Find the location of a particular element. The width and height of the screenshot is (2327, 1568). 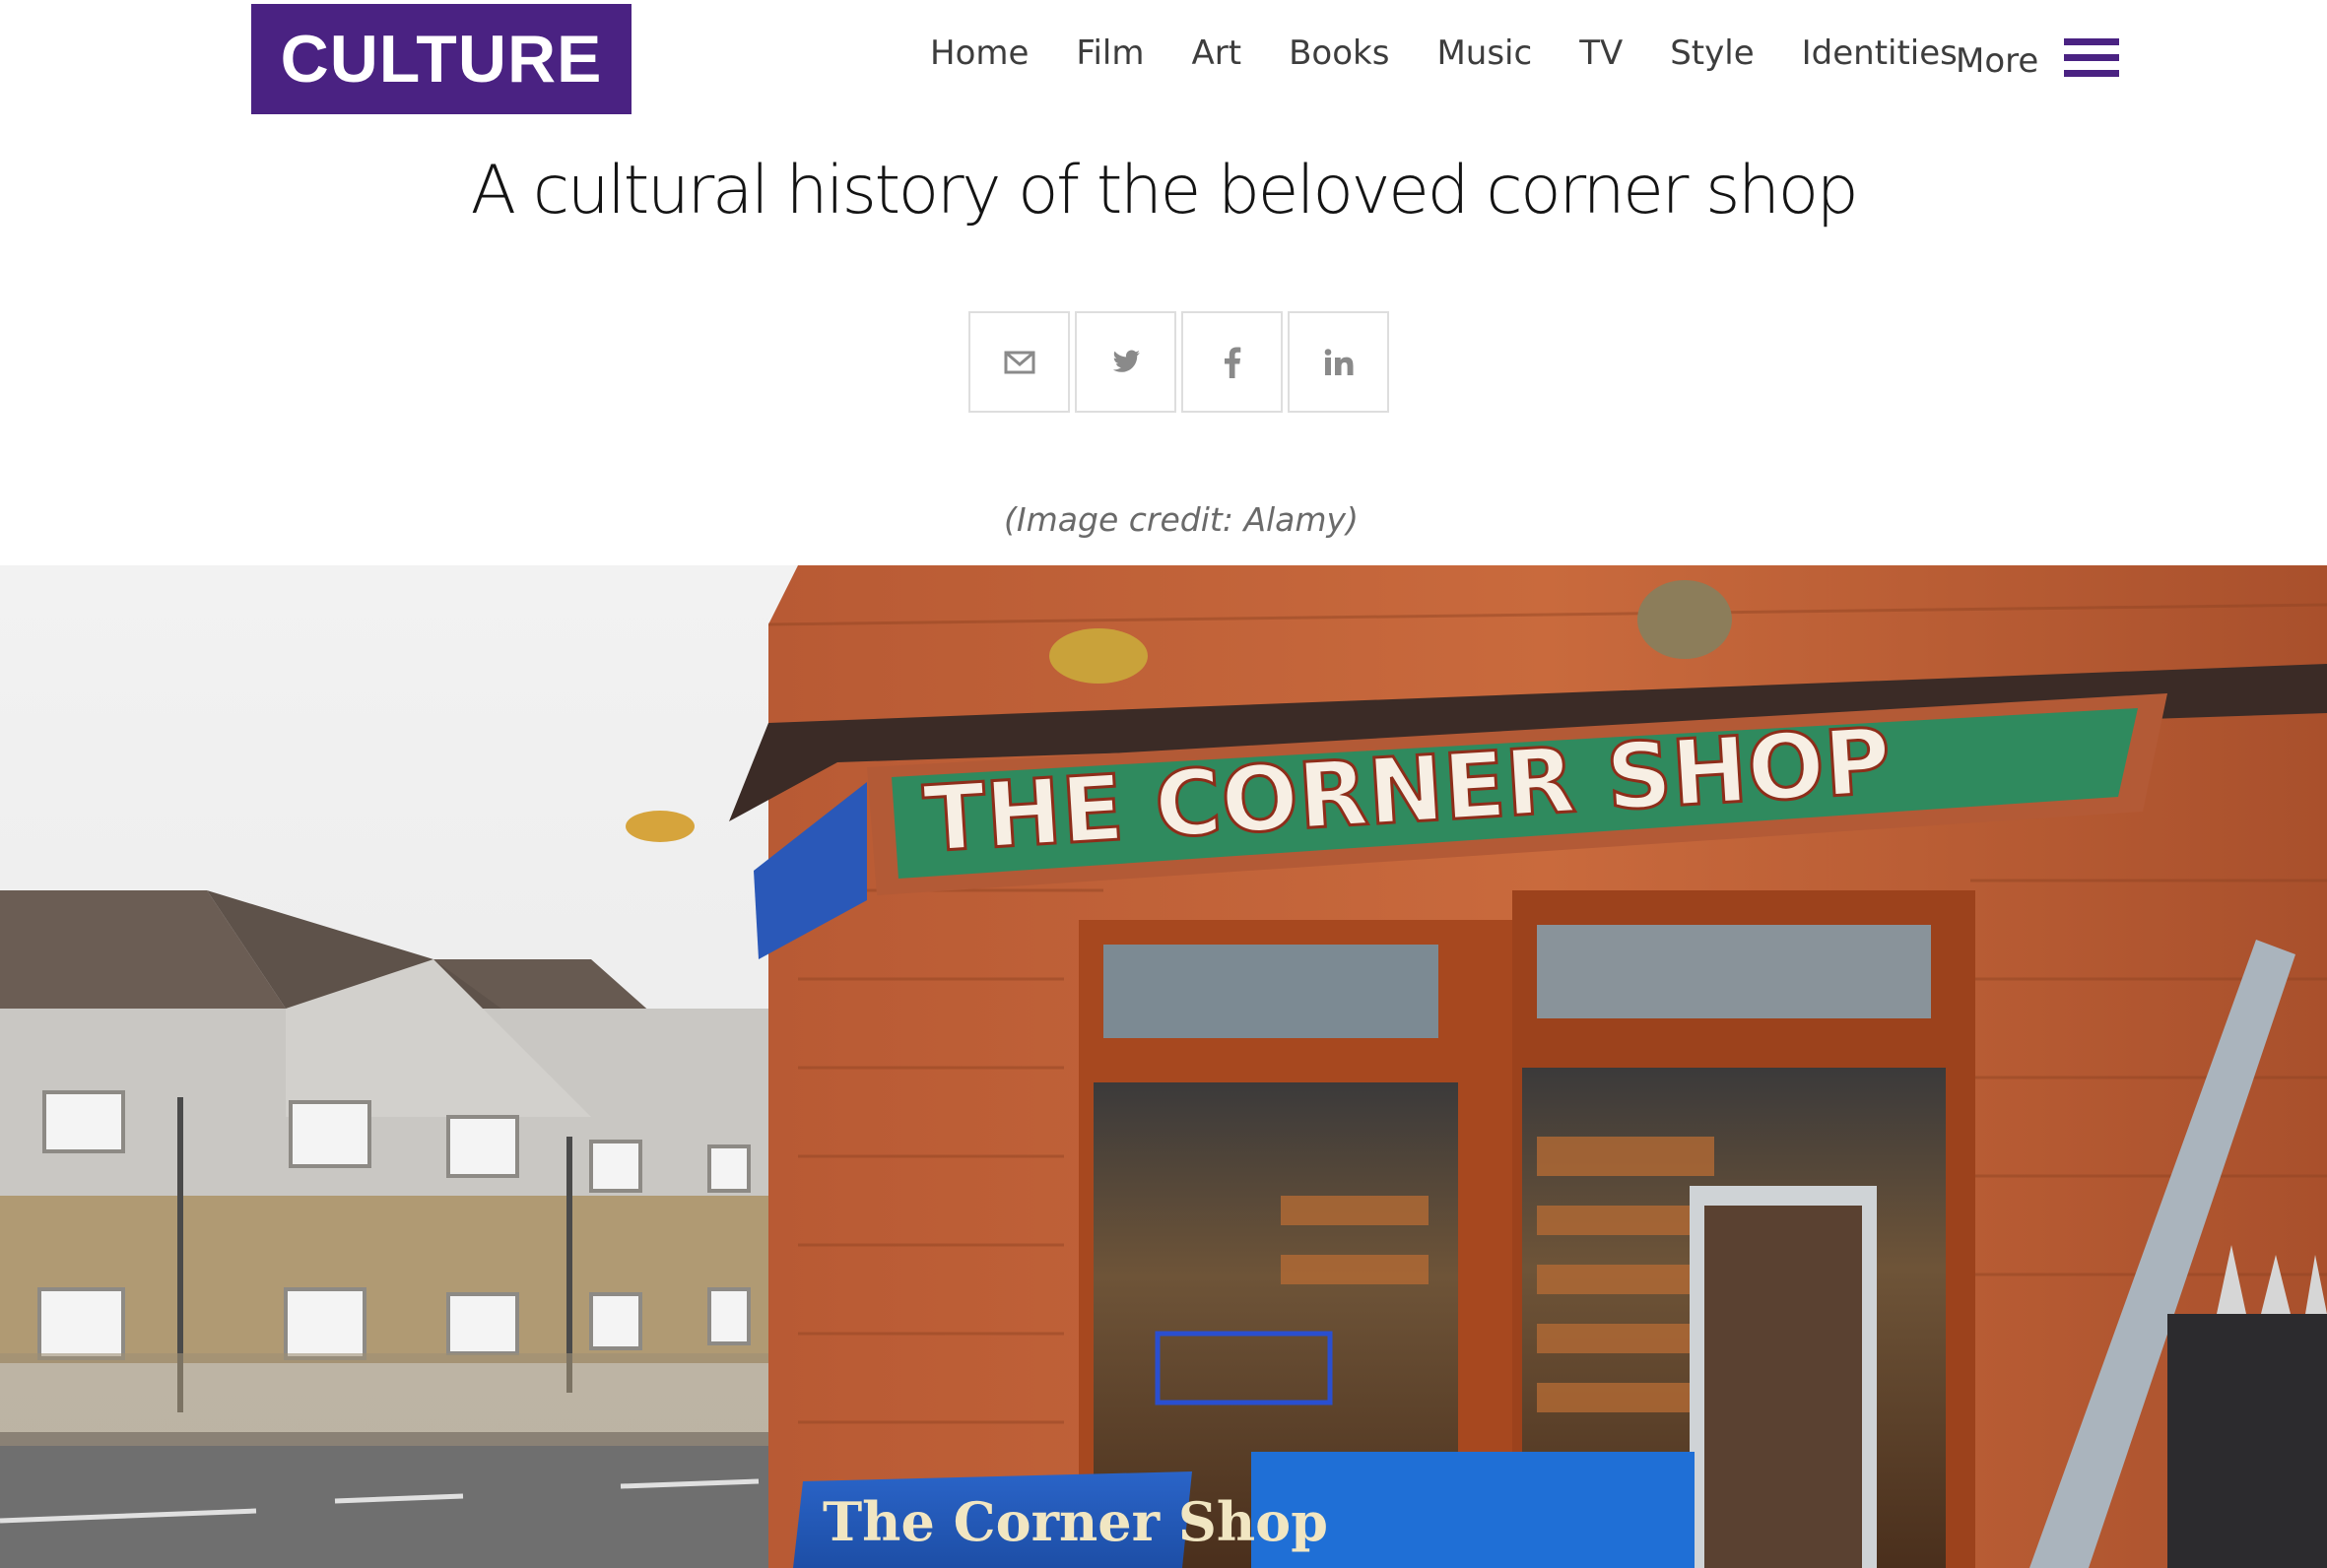

nav-item-identities: Identities is located at coordinates (1880, 53).